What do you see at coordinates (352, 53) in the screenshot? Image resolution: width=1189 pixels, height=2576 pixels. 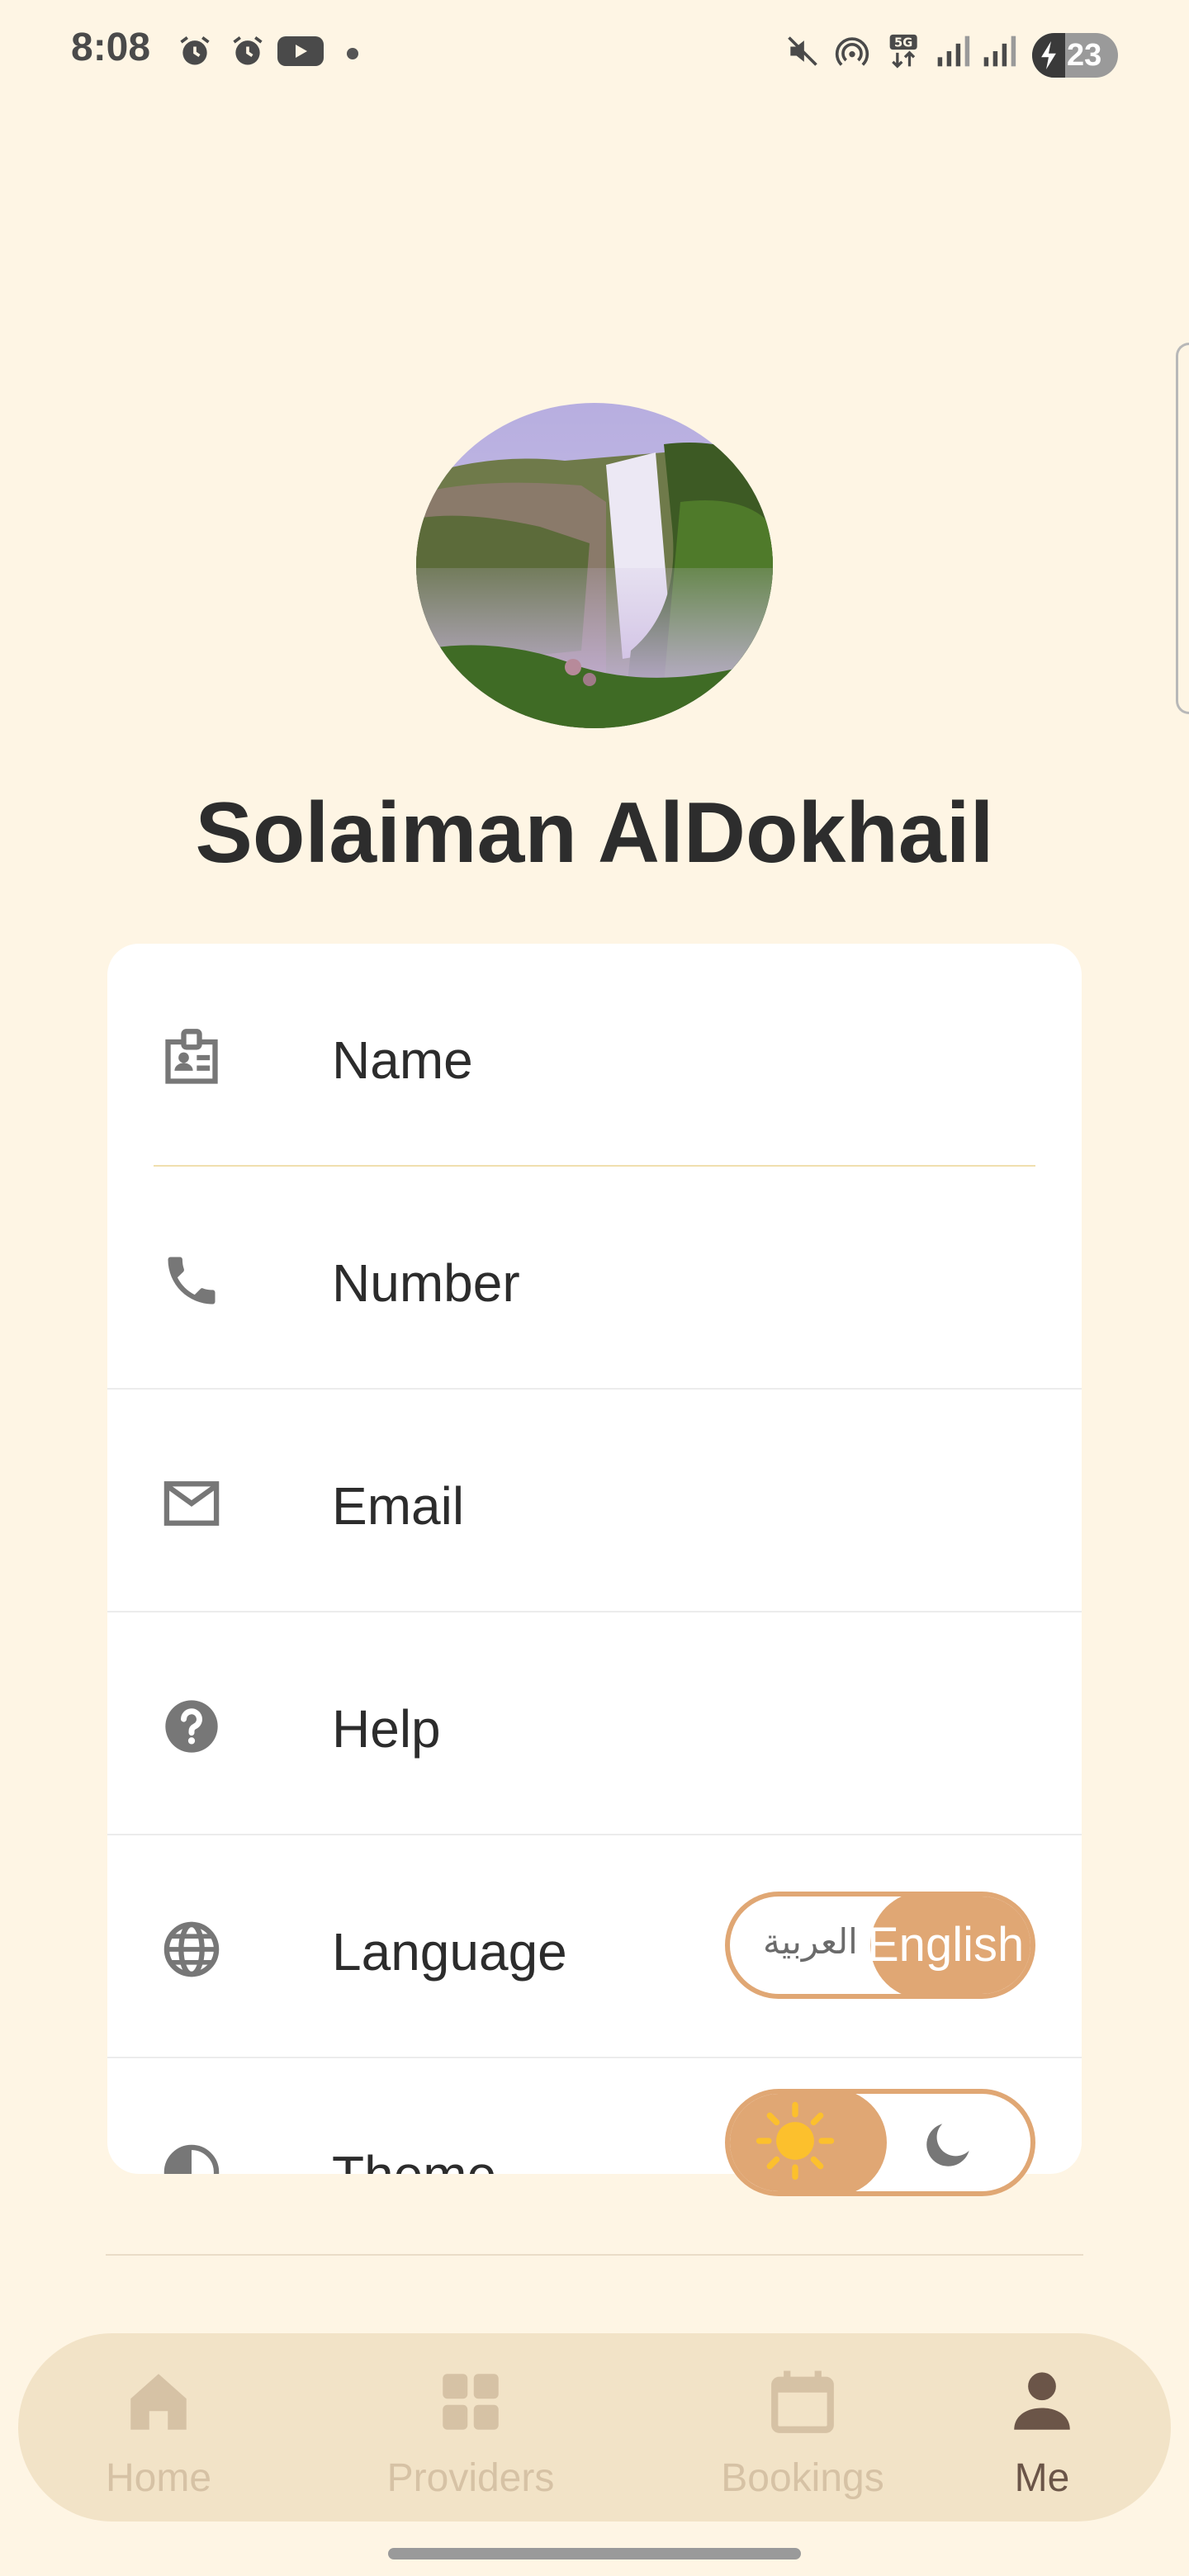 I see `dot-icon` at bounding box center [352, 53].